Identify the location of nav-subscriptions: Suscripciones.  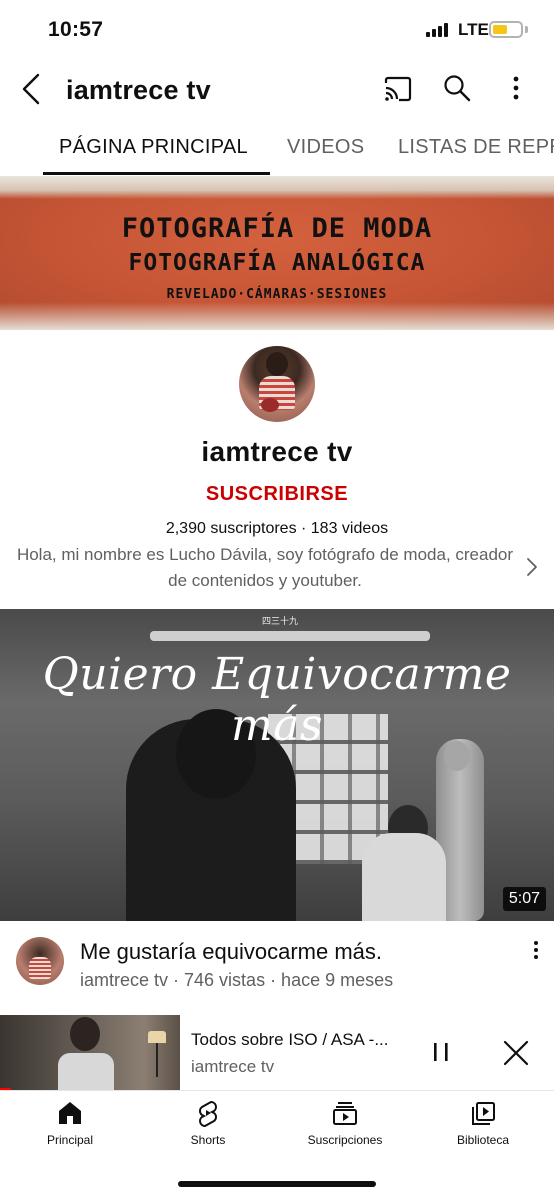
(345, 1129).